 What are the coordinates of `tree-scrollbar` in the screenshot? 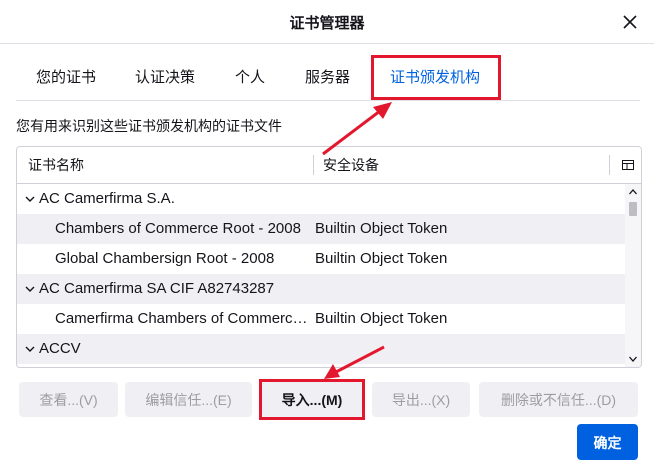 It's located at (633, 275).